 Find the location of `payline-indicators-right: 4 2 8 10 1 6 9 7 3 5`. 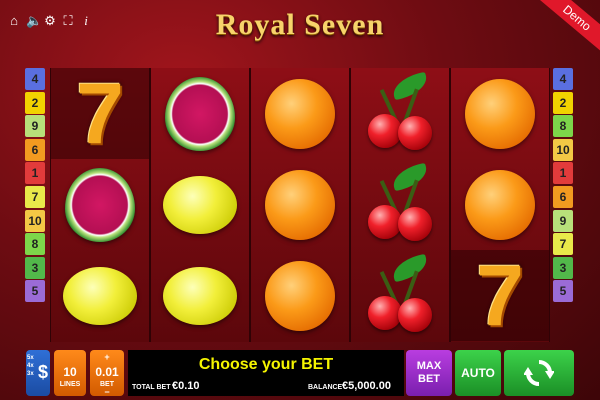

payline-indicators-right: 4 2 8 10 1 6 9 7 3 5 is located at coordinates (563, 186).